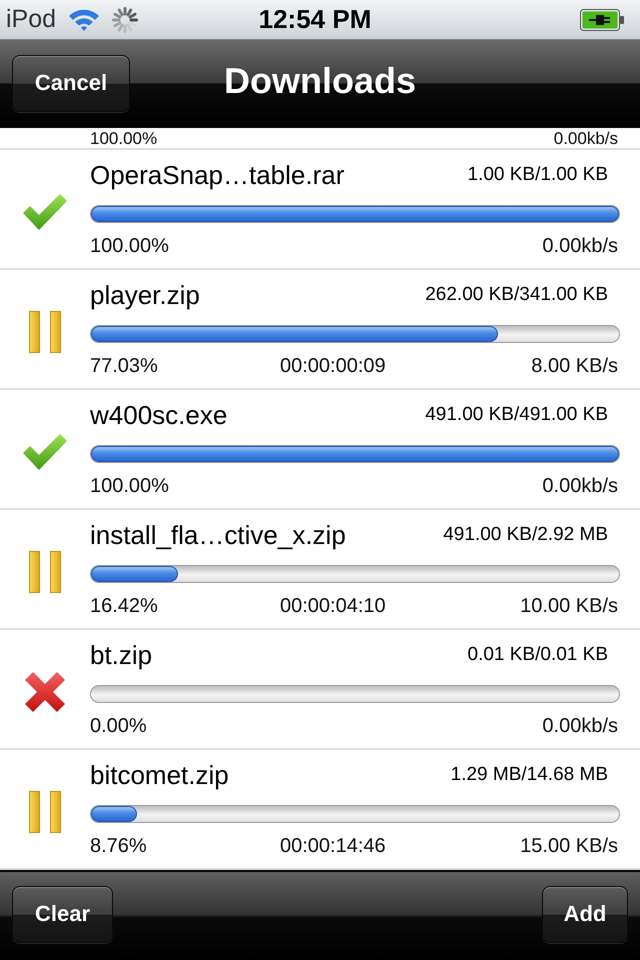  I want to click on add-button: Add, so click(585, 914).